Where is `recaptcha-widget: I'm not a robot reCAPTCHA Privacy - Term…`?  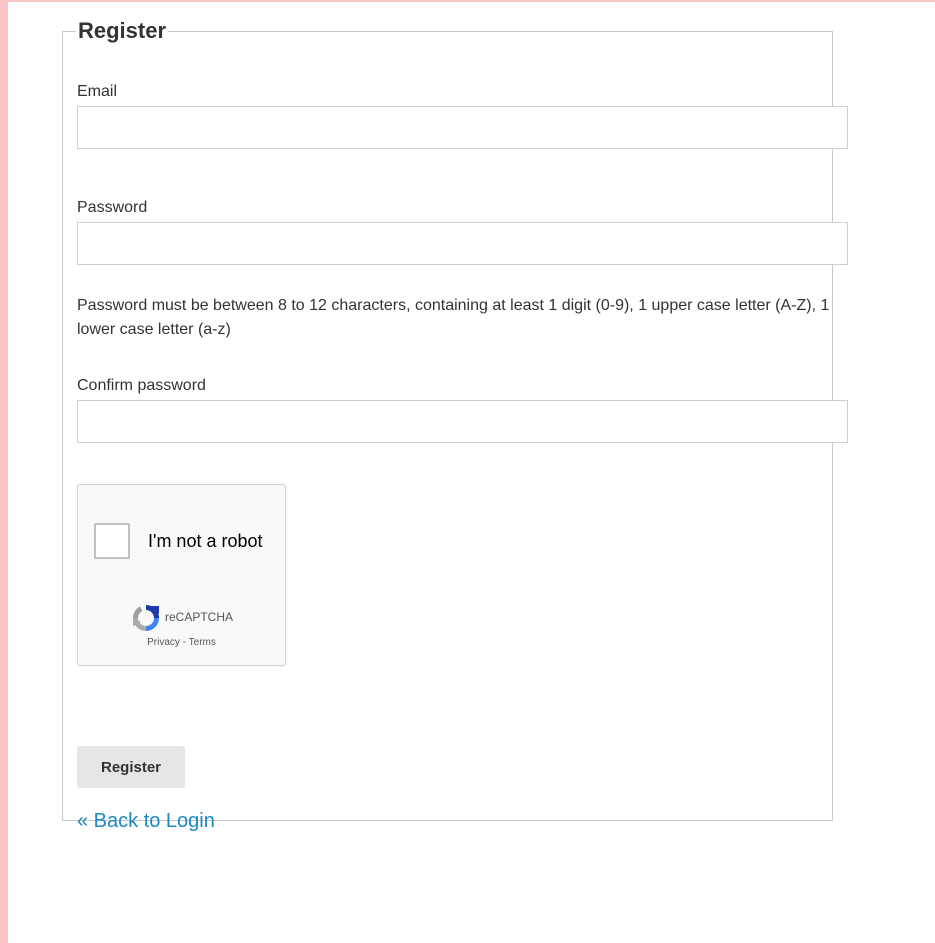 recaptcha-widget: I'm not a robot reCAPTCHA Privacy - Term… is located at coordinates (181, 575).